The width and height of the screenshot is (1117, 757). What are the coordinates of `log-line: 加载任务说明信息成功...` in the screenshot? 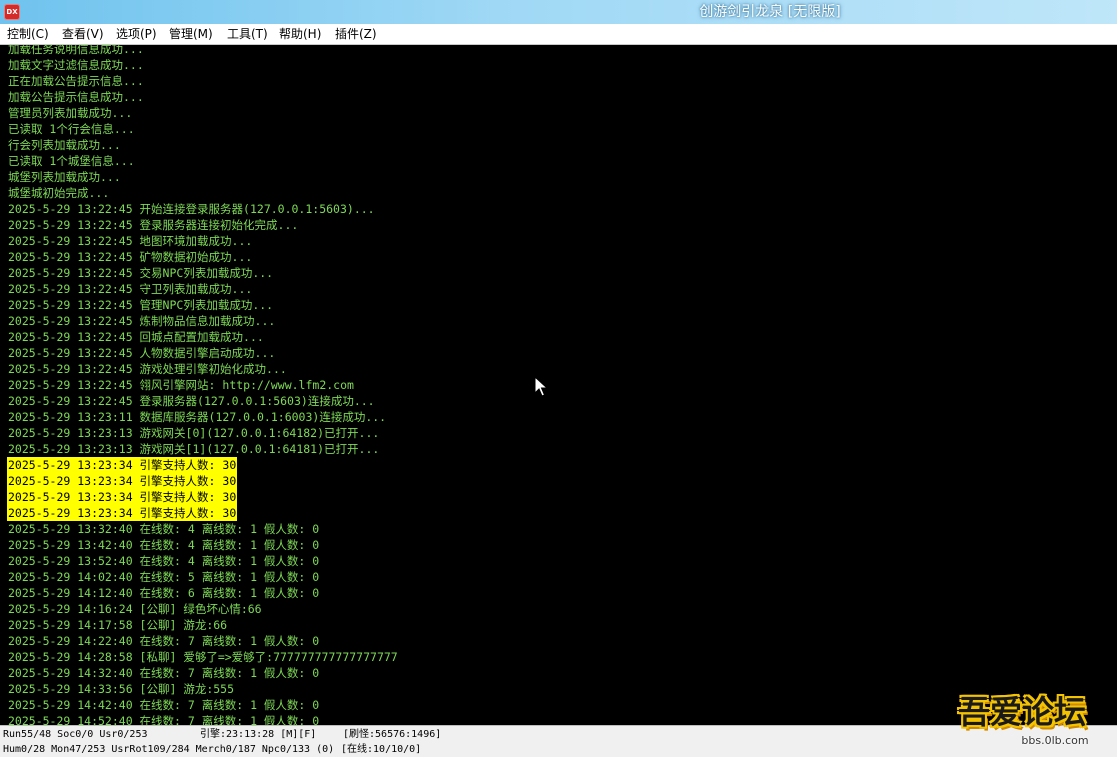 It's located at (76, 50).